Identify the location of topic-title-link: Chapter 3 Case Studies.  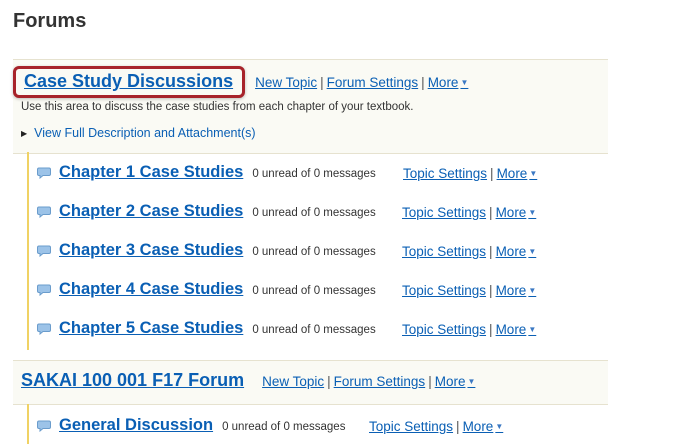
(151, 250).